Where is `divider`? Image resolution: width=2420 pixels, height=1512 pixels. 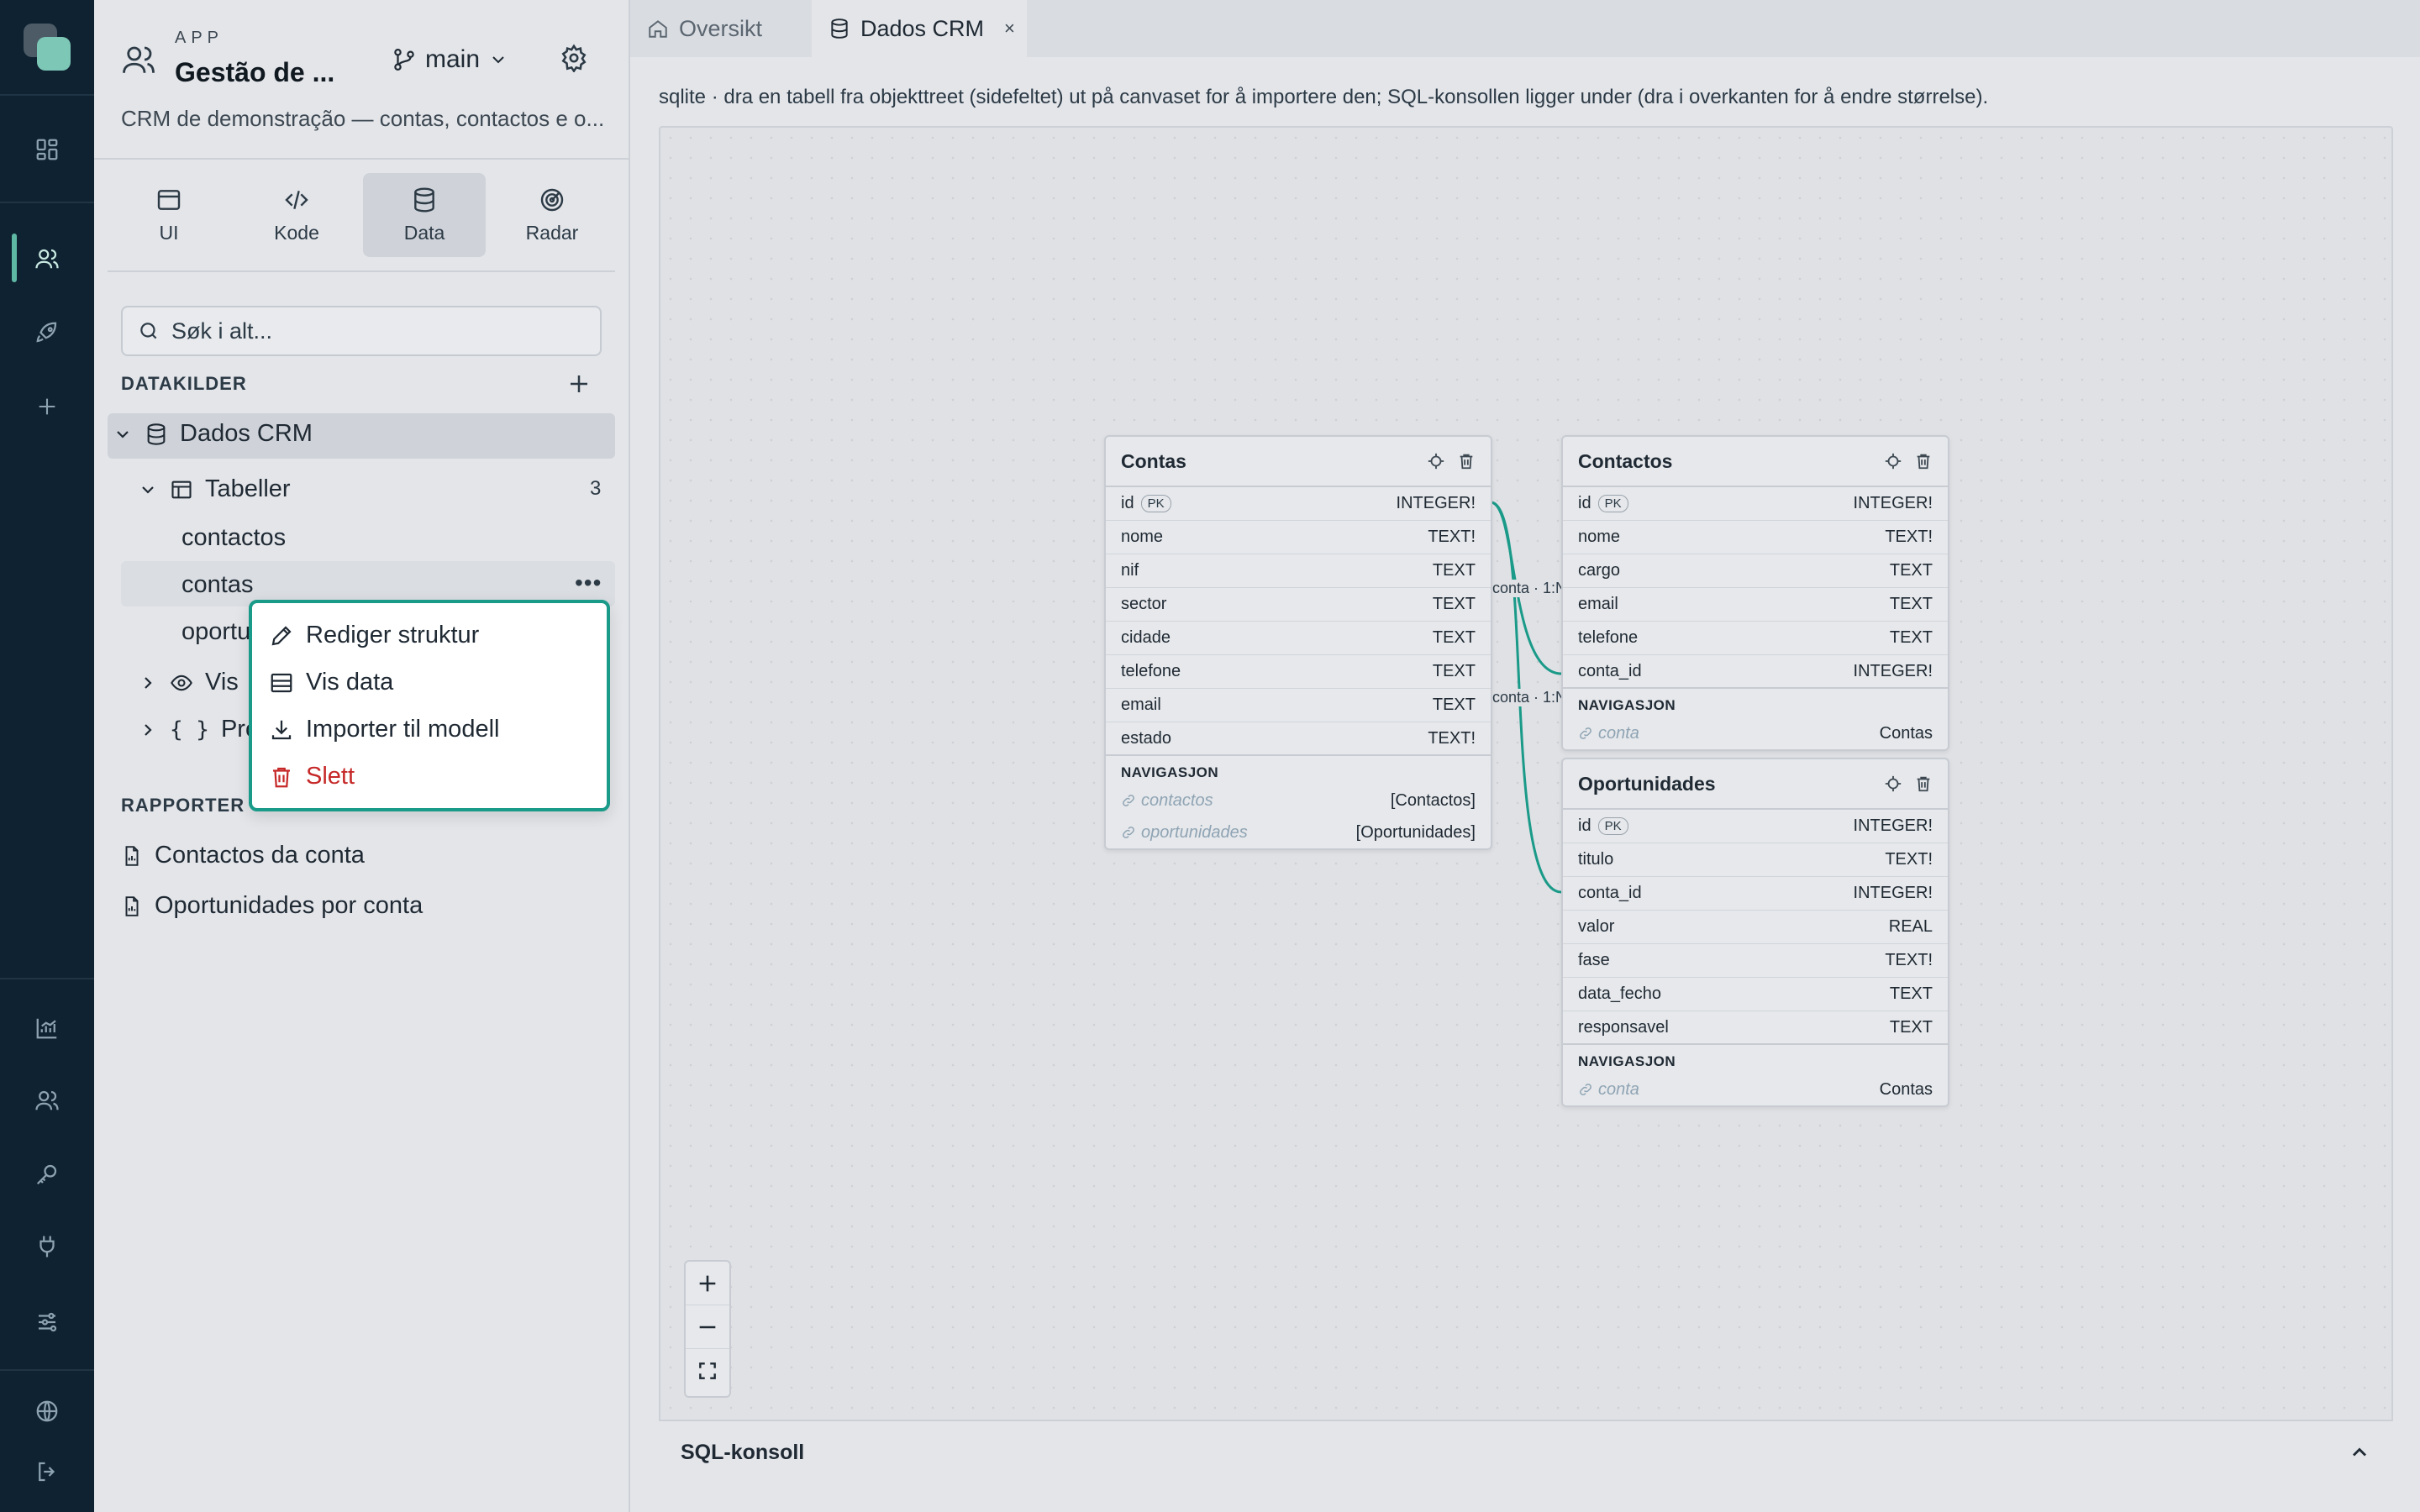
divider is located at coordinates (361, 271).